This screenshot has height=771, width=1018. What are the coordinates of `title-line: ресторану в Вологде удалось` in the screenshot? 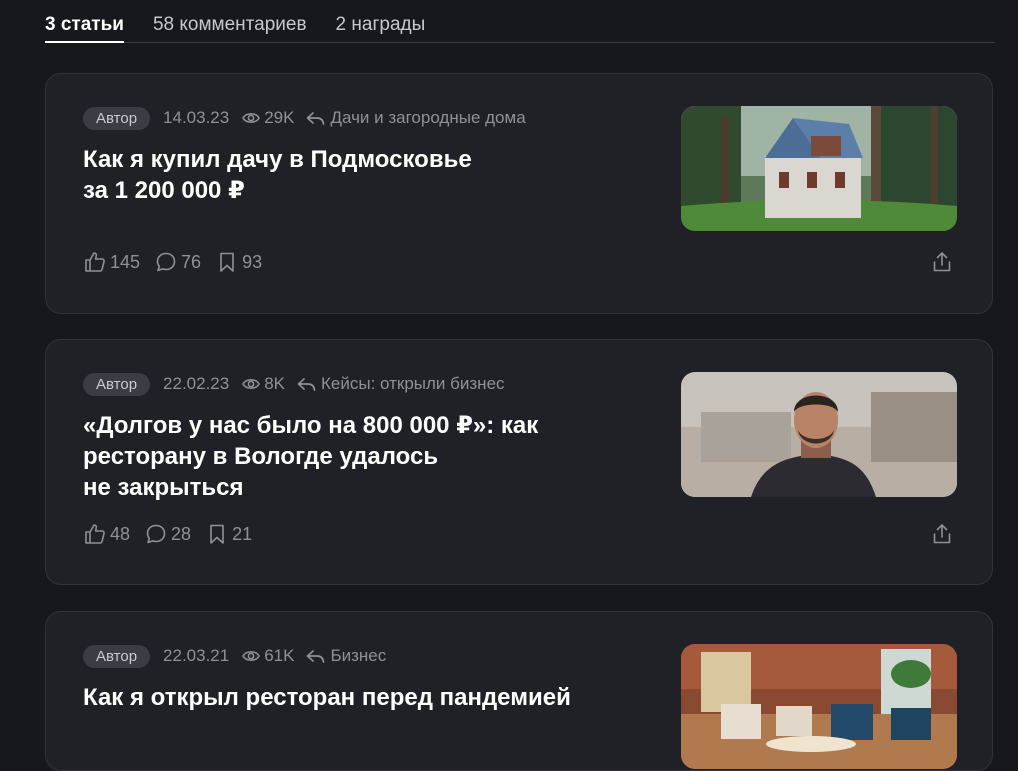 It's located at (261, 456).